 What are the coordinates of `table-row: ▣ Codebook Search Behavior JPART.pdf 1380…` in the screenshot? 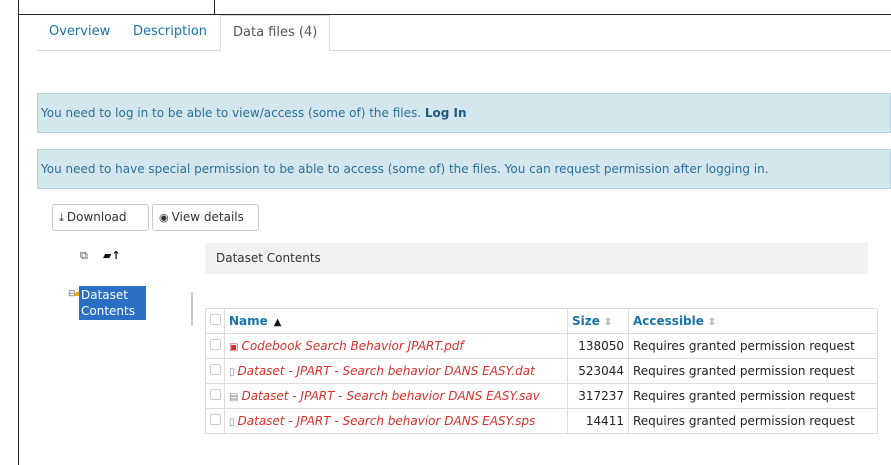 It's located at (541, 346).